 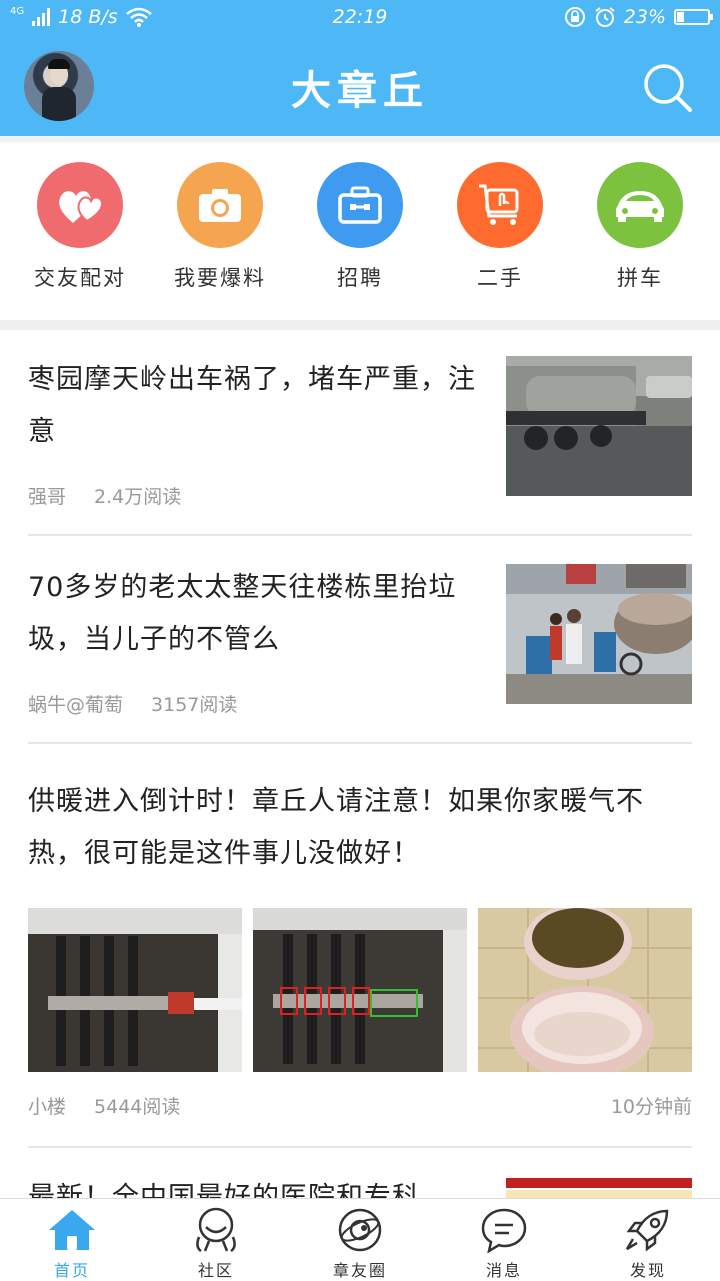 I want to click on quick-action-label: 二手, so click(x=500, y=278).